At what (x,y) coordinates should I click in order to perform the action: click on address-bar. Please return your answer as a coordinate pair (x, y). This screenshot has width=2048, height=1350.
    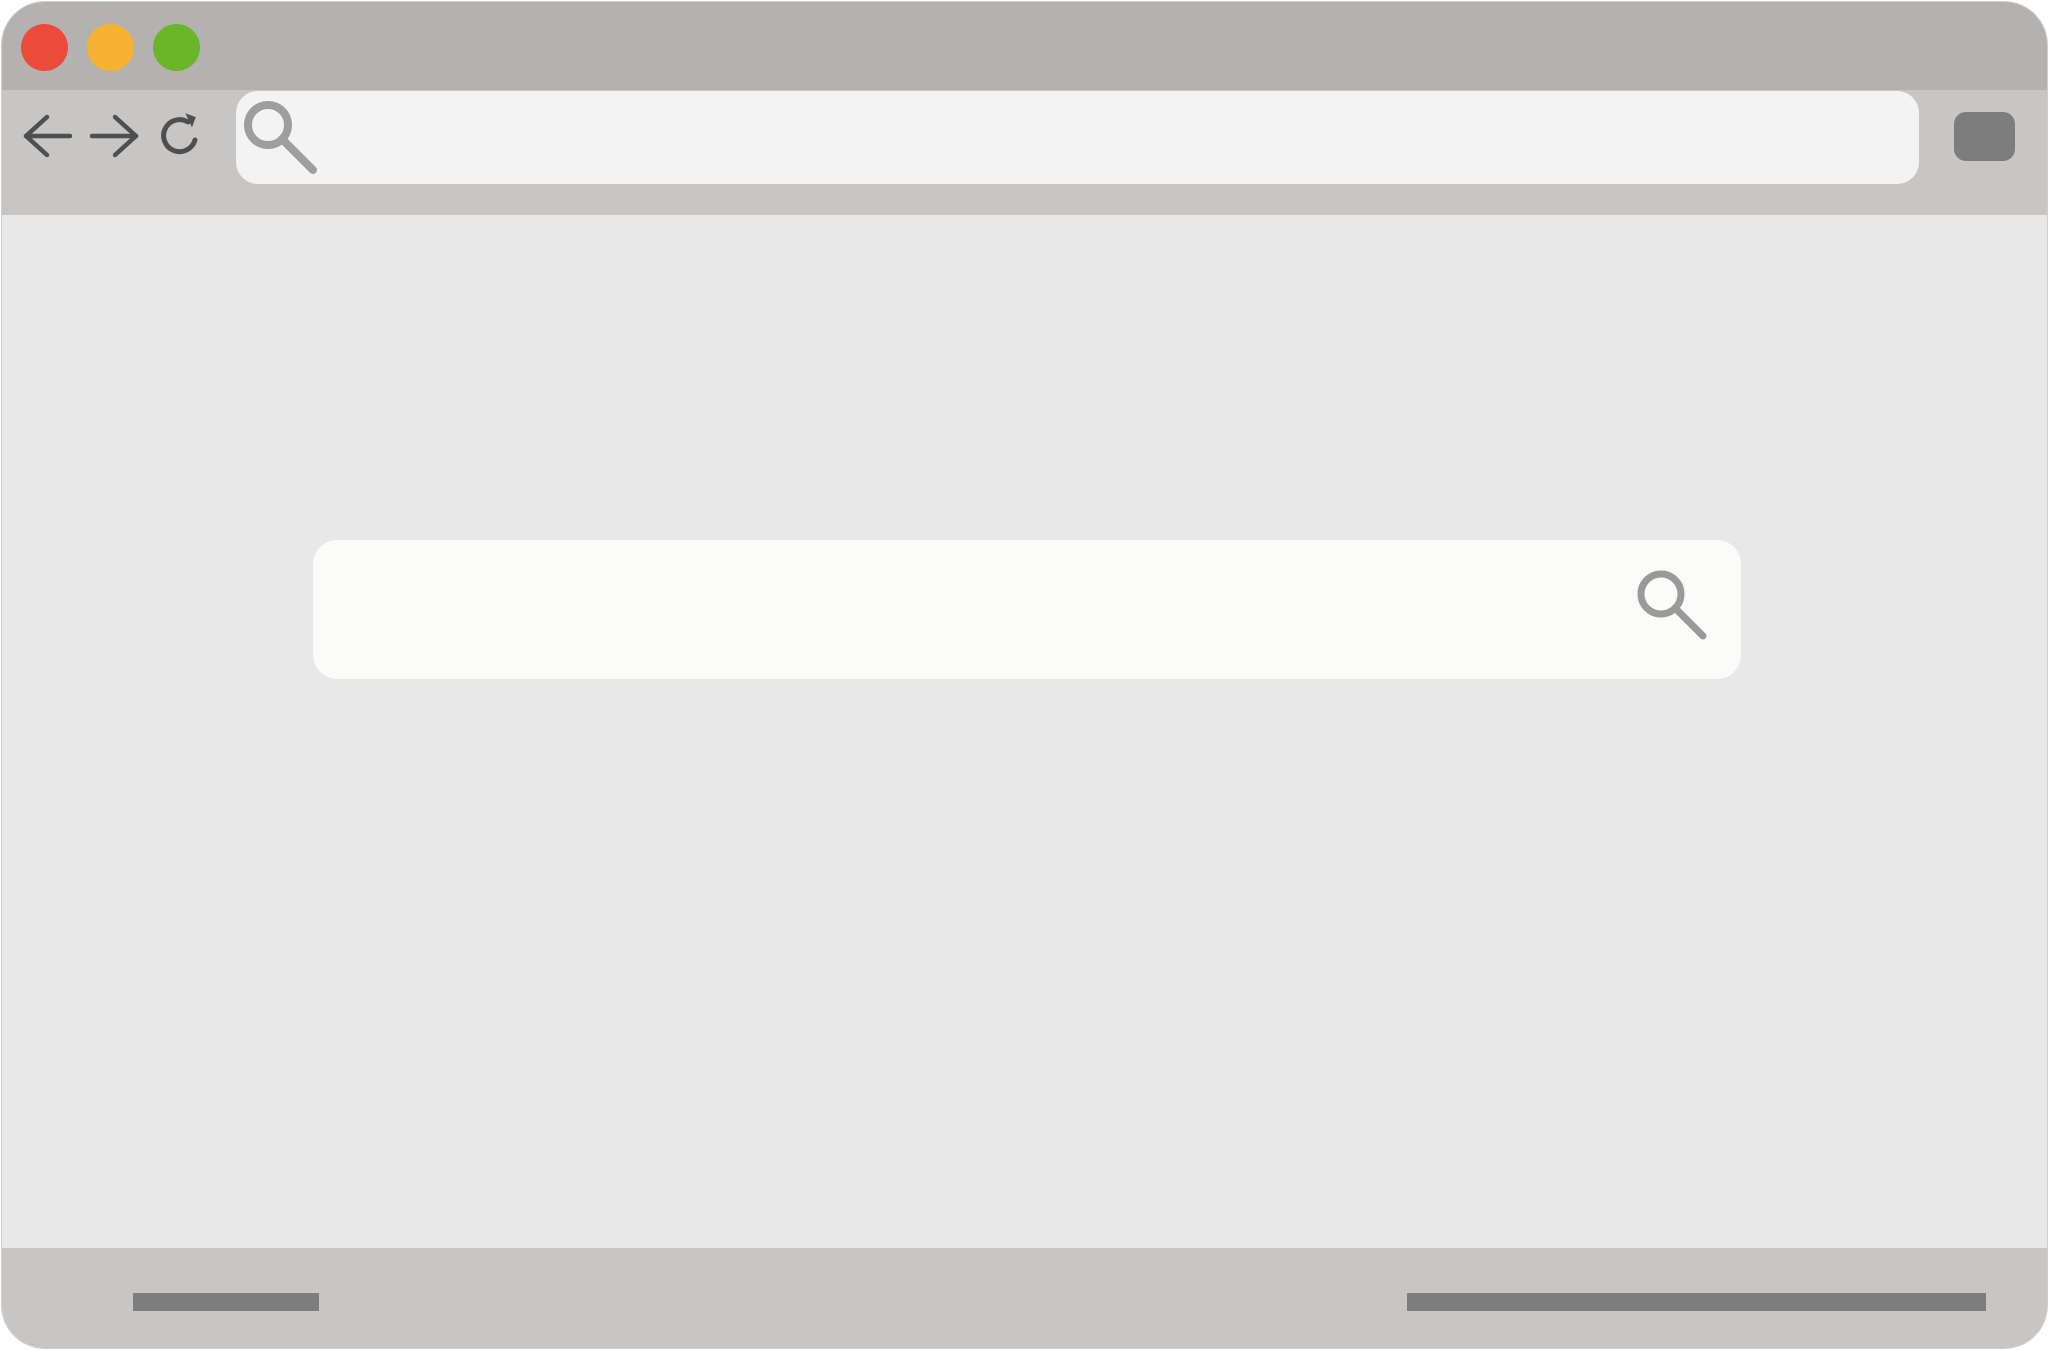
    Looking at the image, I should click on (1077, 137).